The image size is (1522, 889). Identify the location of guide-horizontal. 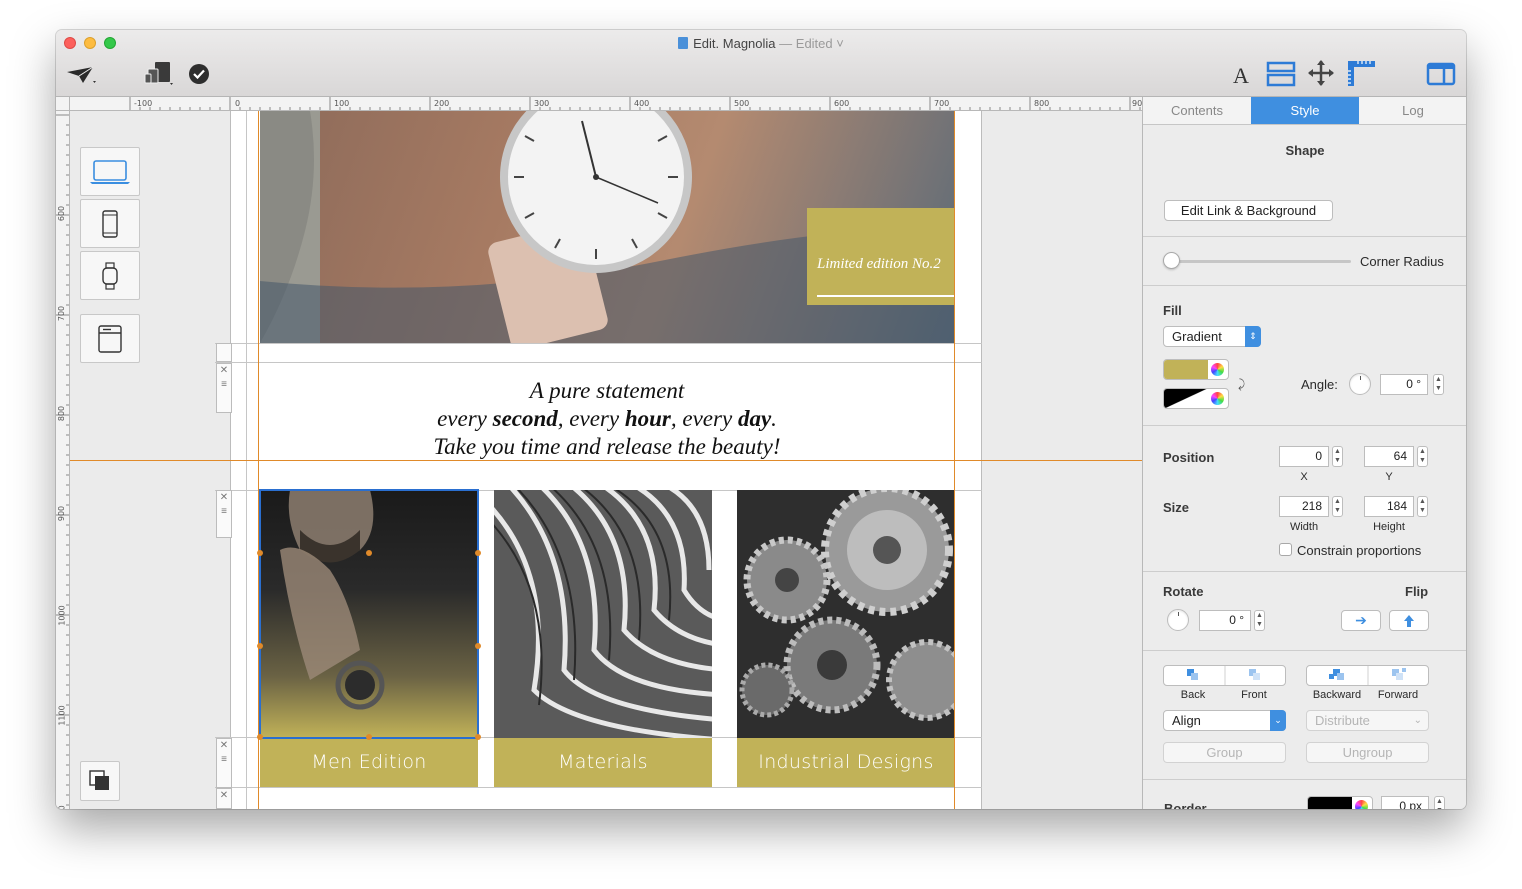
(606, 460).